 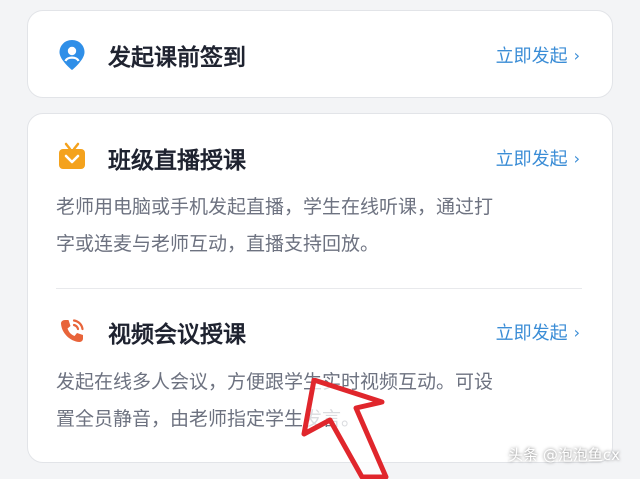 What do you see at coordinates (177, 58) in the screenshot?
I see `checkin-title: 发起课前签到` at bounding box center [177, 58].